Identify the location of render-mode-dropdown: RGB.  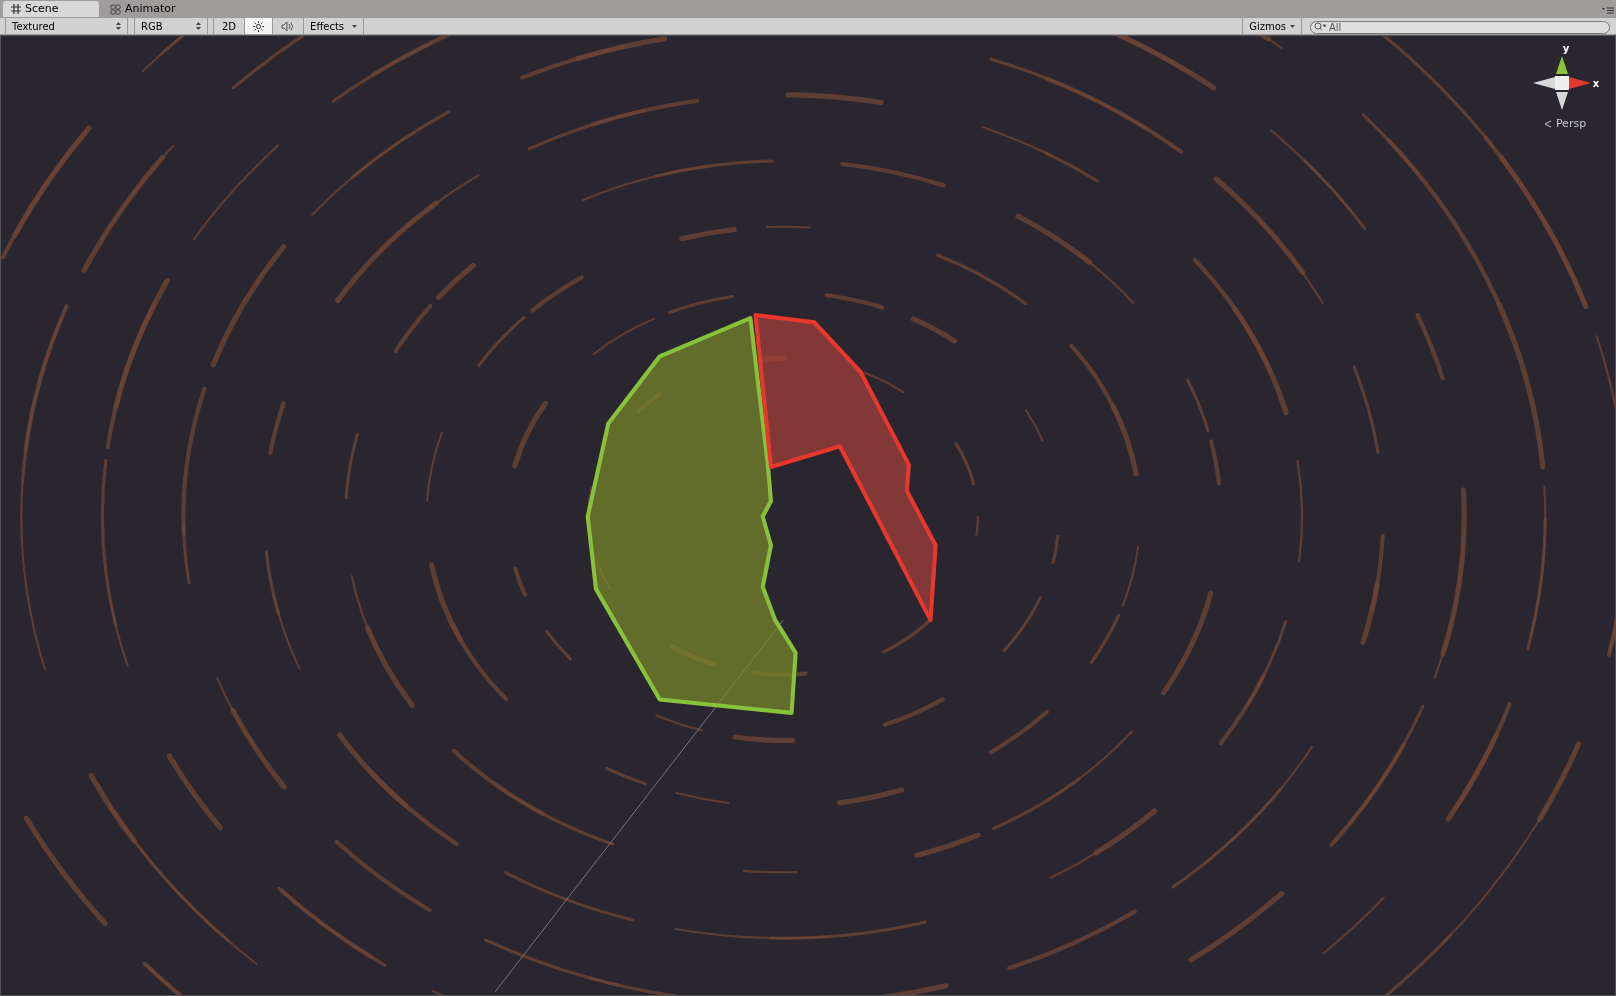
(171, 26).